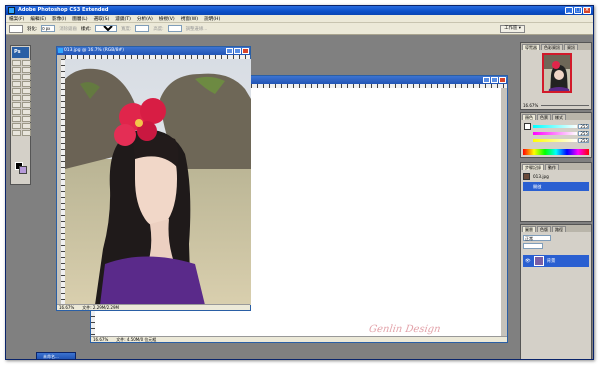  What do you see at coordinates (583, 133) in the screenshot?
I see `green-value-field: 255` at bounding box center [583, 133].